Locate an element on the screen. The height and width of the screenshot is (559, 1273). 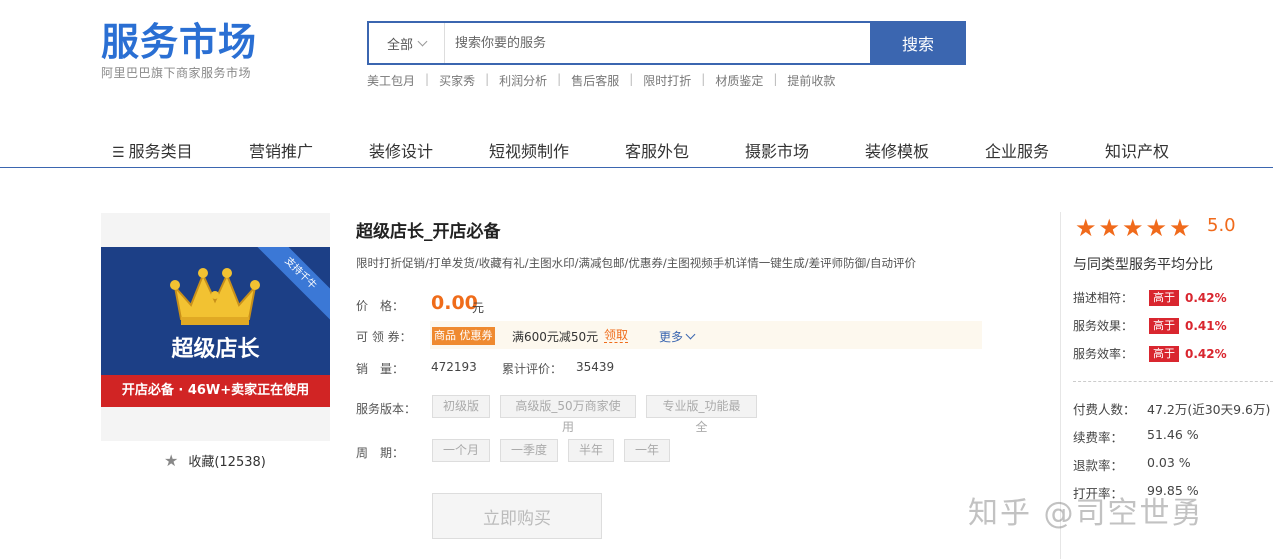
favorite-label: 收藏(12538) is located at coordinates (227, 462).